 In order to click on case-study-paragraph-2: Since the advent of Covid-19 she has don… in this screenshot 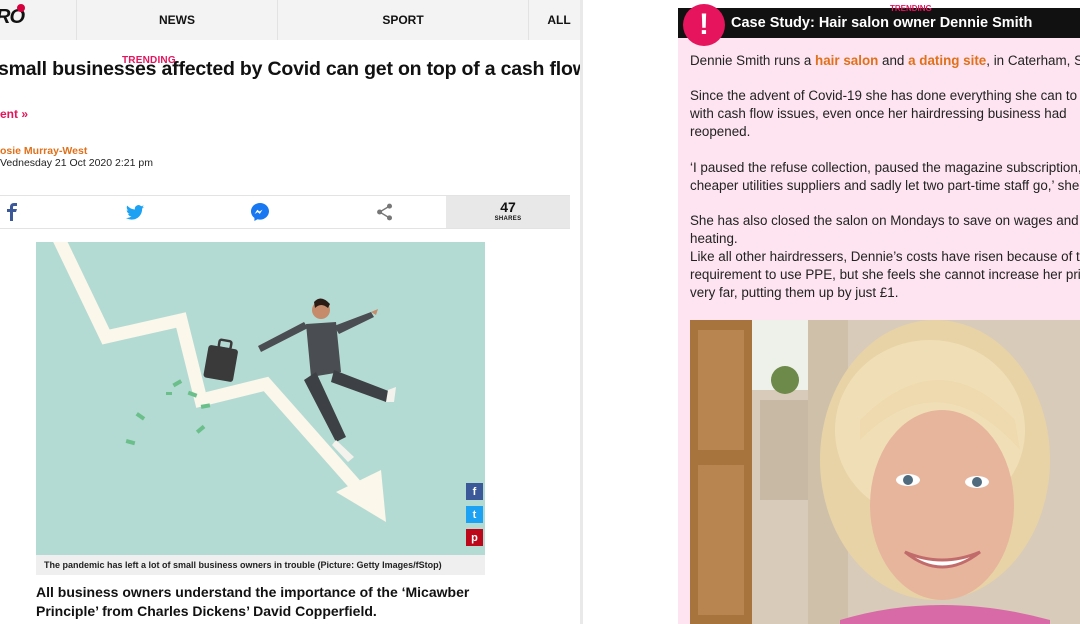, I will do `click(885, 114)`.